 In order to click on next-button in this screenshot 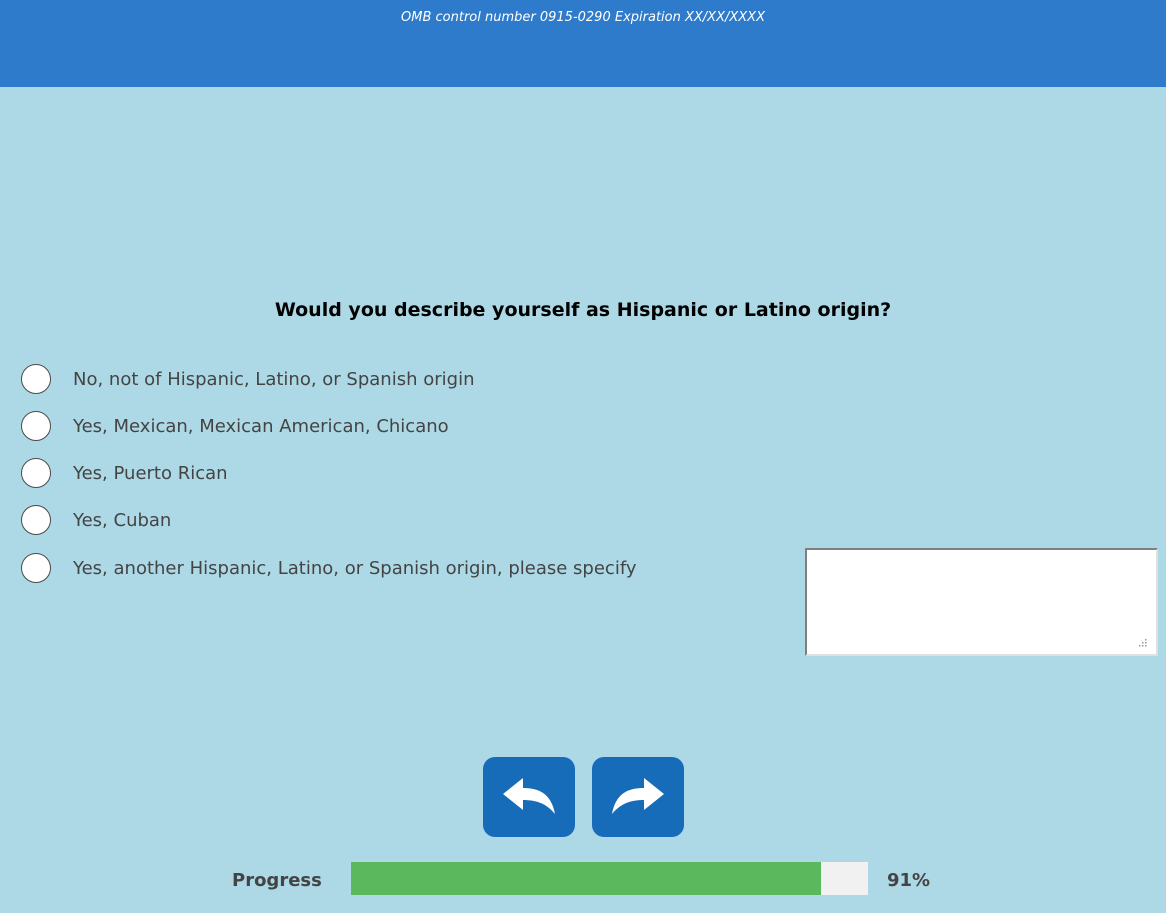, I will do `click(638, 797)`.